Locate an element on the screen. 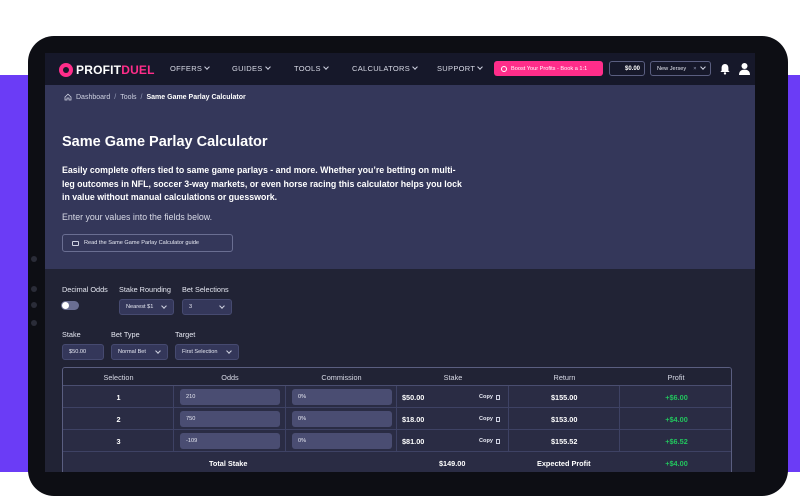 The width and height of the screenshot is (800, 496). odds-input: -109 is located at coordinates (230, 441).